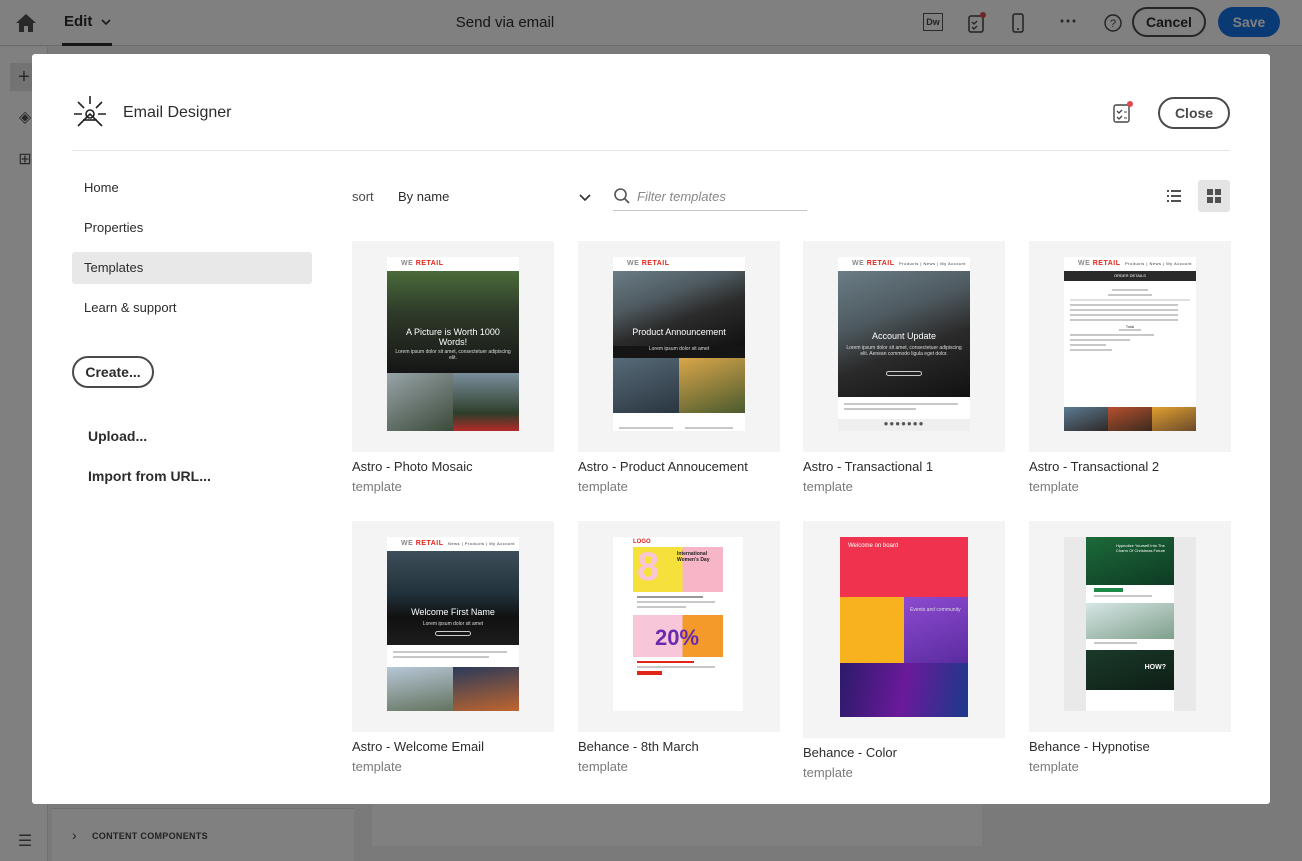 This screenshot has width=1302, height=861. I want to click on content-components-panel: › CONTENT COMPONENTS, so click(203, 834).